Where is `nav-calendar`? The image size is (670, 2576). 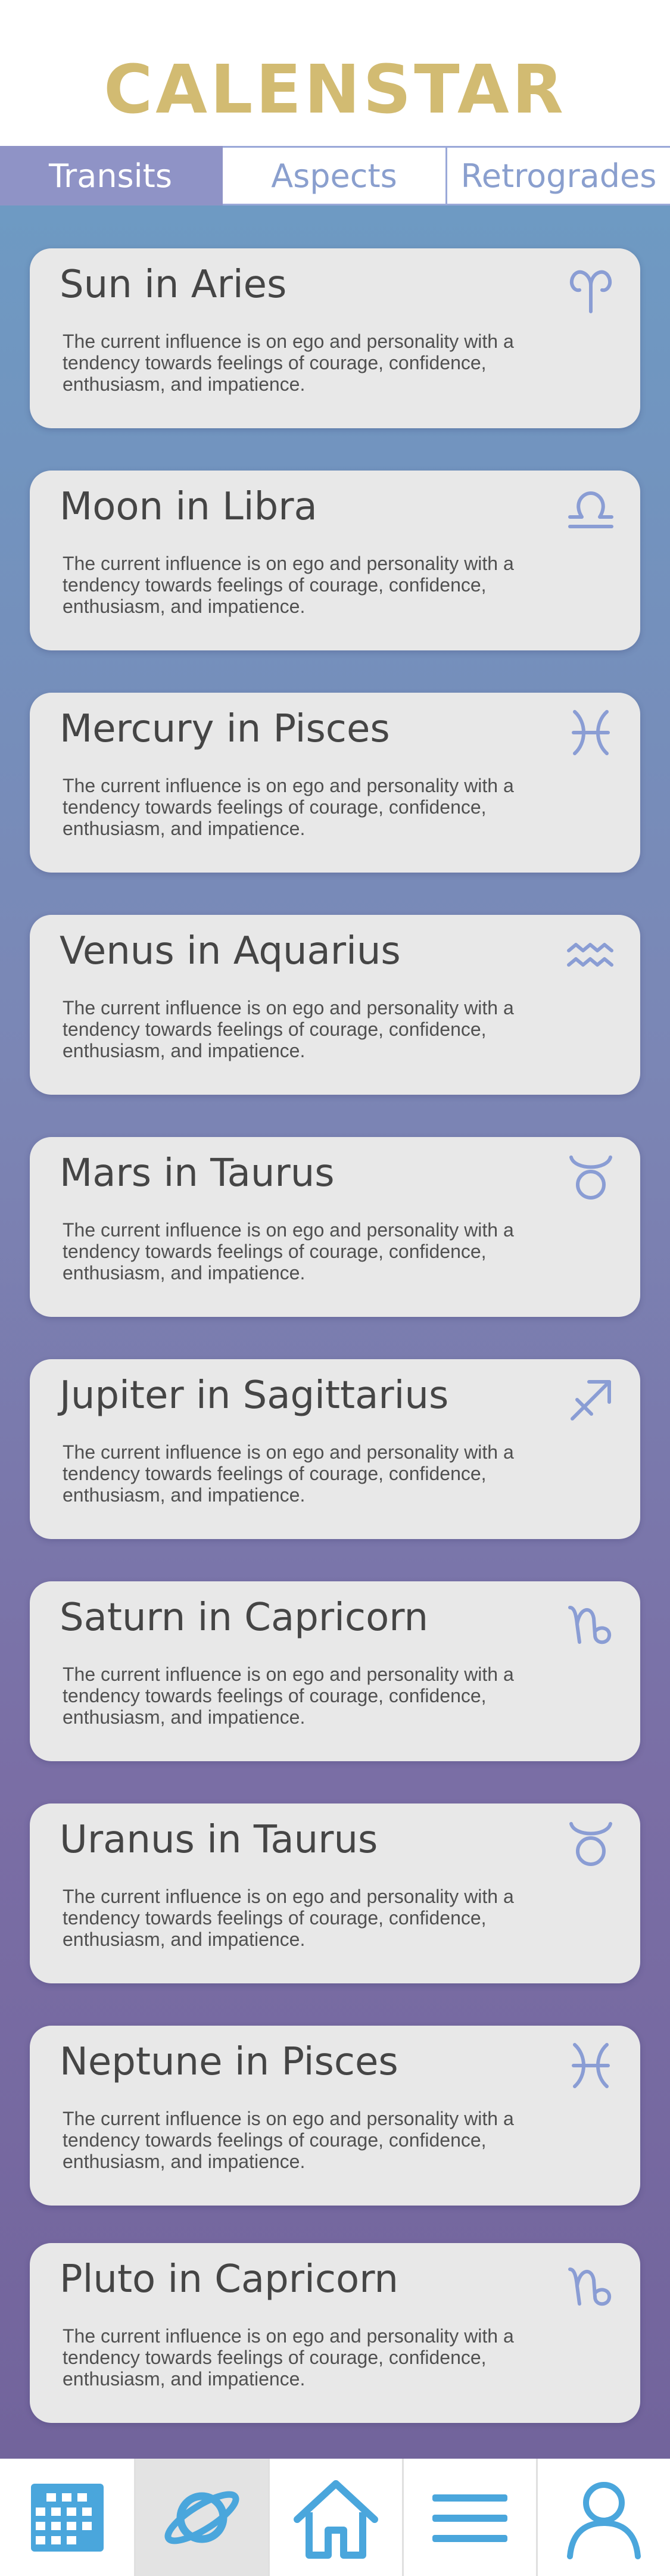 nav-calendar is located at coordinates (67, 2517).